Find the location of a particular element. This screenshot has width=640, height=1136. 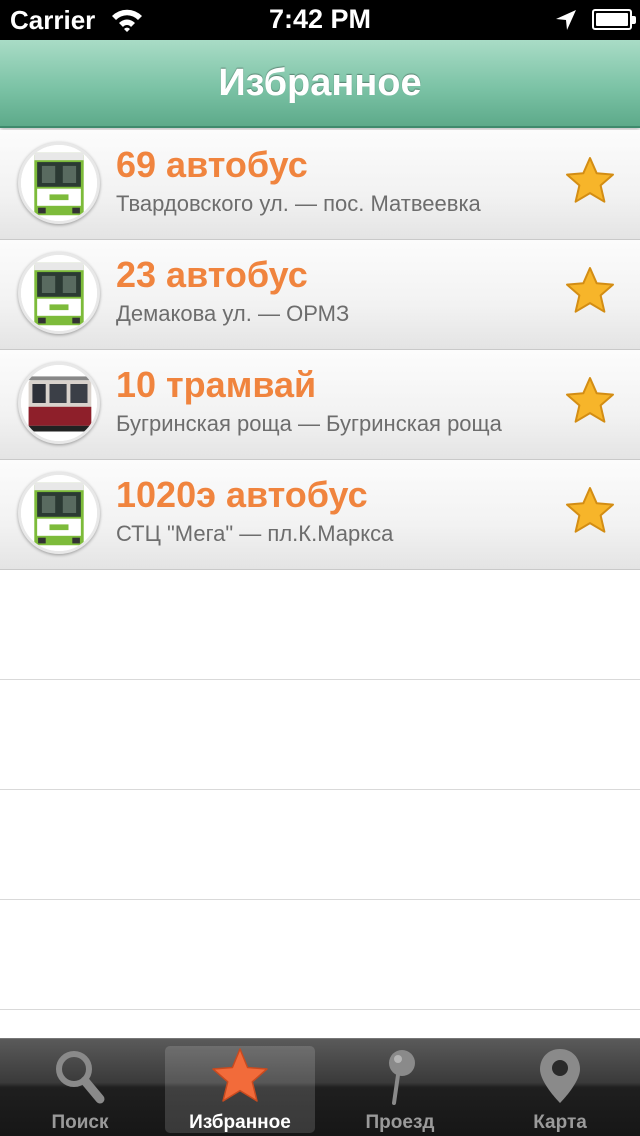

clock: 7:42 PM is located at coordinates (320, 19).